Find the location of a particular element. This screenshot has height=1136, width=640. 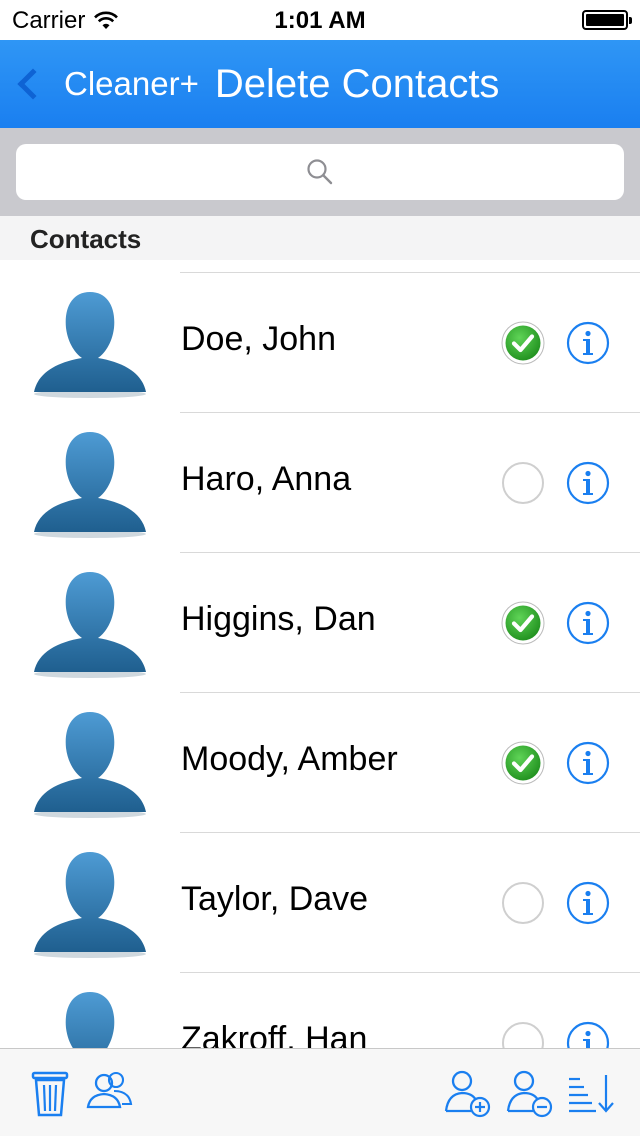

add-contact-button is located at coordinates (470, 1093).